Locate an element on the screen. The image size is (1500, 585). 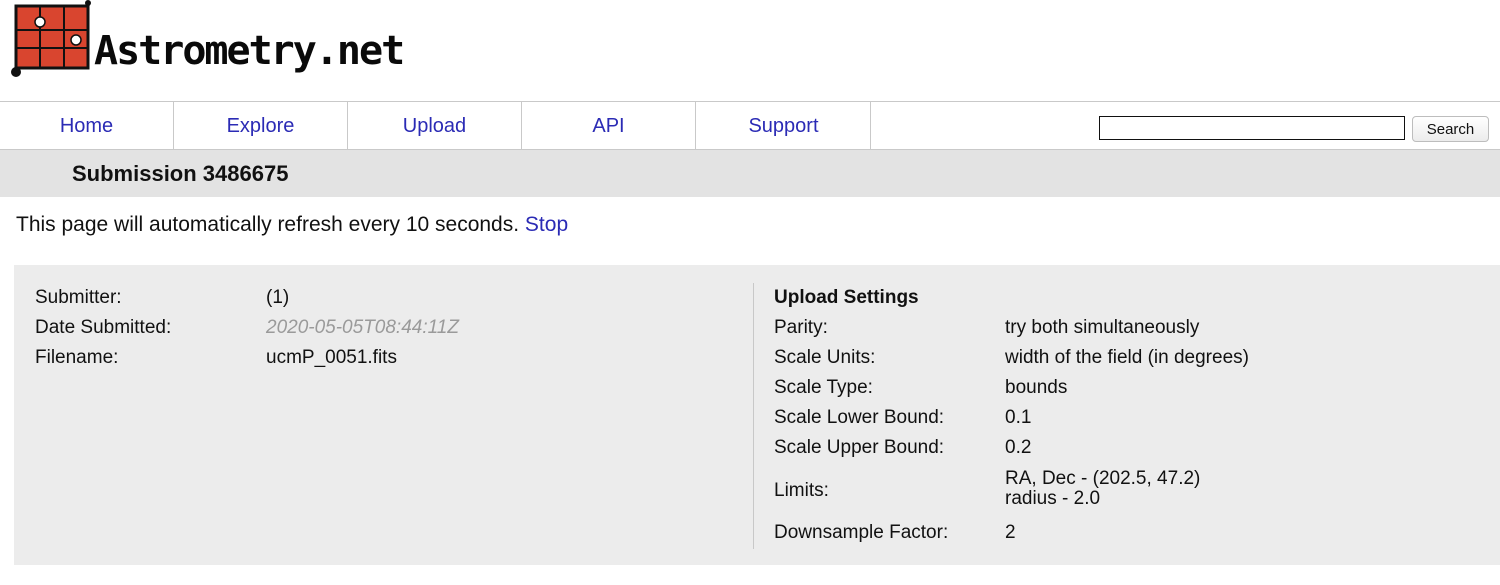
parity-value: try both simultaneously is located at coordinates (1102, 327).